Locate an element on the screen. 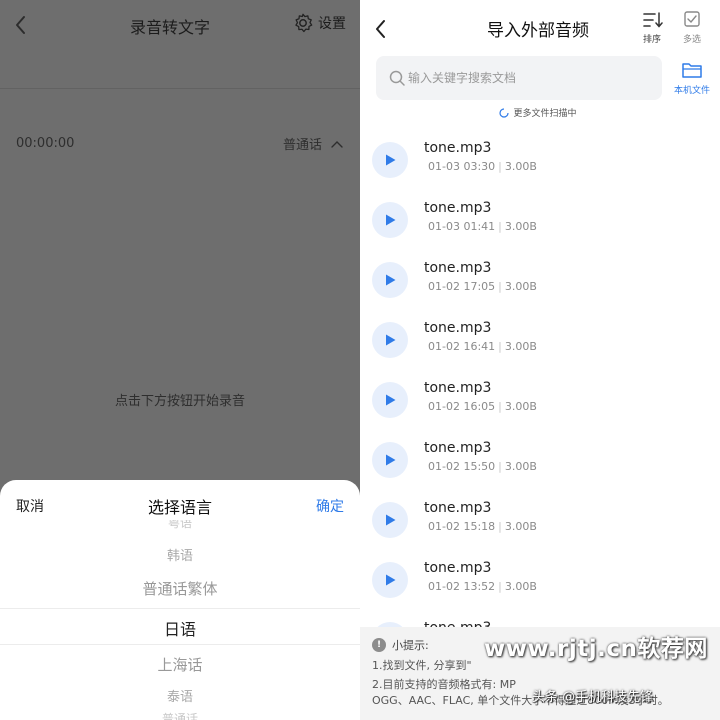  file-item: tone.mp3 01-02 16:05 | 3.00B is located at coordinates (540, 406).